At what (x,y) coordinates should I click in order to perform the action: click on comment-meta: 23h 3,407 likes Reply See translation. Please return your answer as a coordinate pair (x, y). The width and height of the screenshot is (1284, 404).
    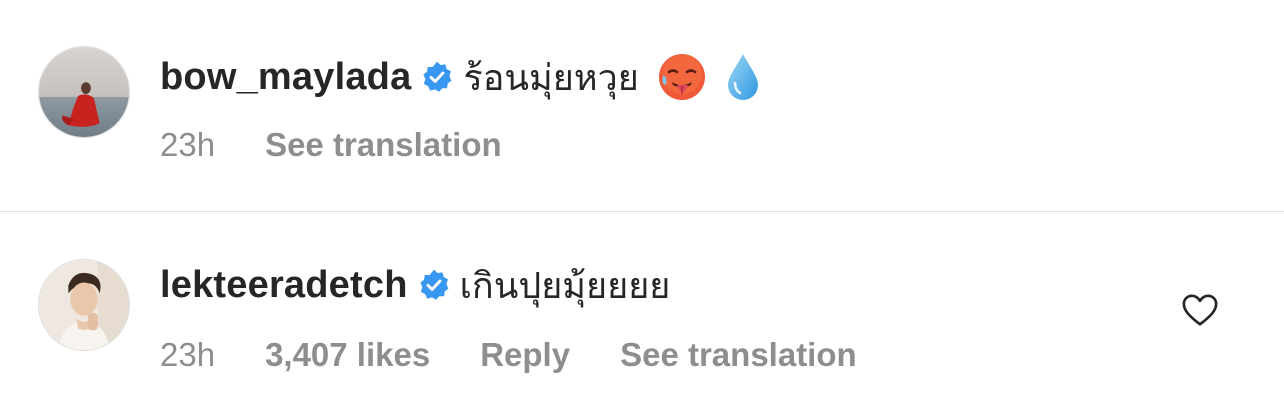
    Looking at the image, I should click on (508, 355).